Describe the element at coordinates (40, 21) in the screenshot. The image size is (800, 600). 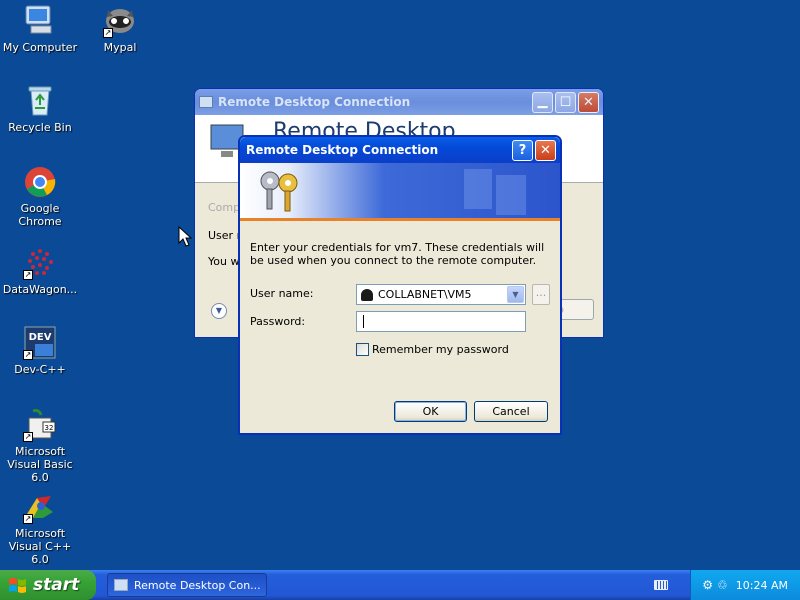
I see `my-computer-icon` at that location.